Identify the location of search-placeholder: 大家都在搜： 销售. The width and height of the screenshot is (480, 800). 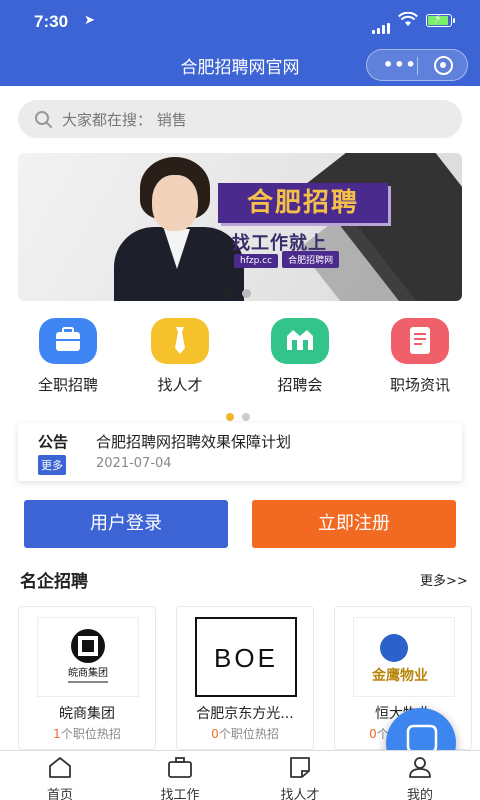
(124, 120).